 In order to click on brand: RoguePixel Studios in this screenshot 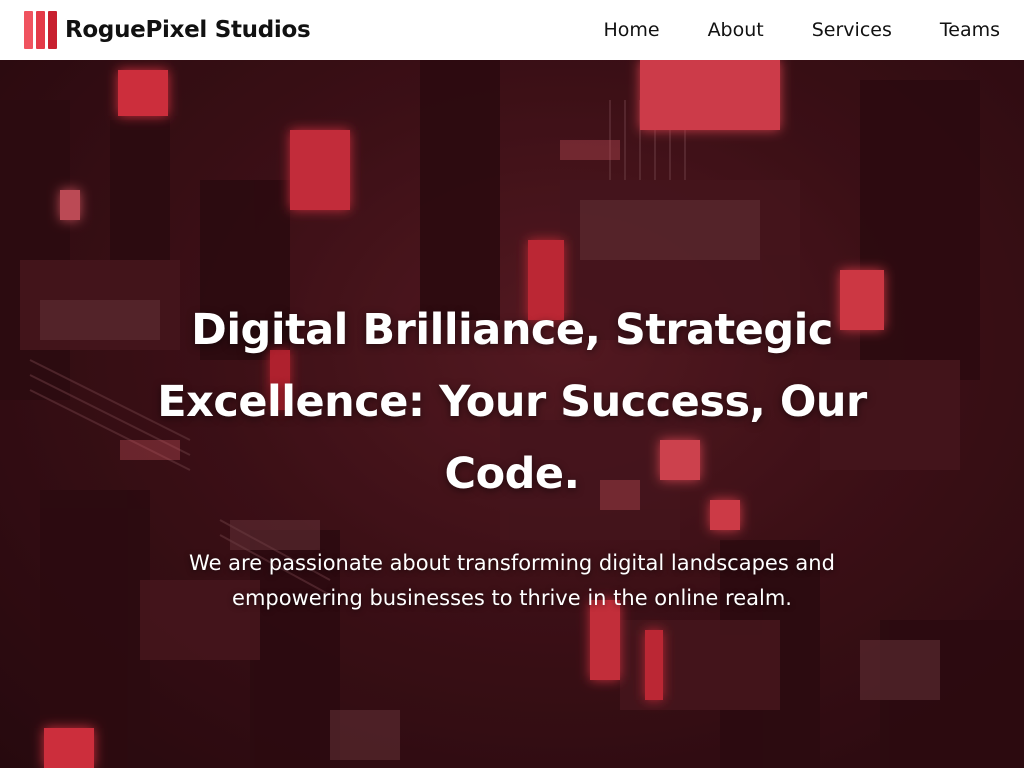, I will do `click(167, 30)`.